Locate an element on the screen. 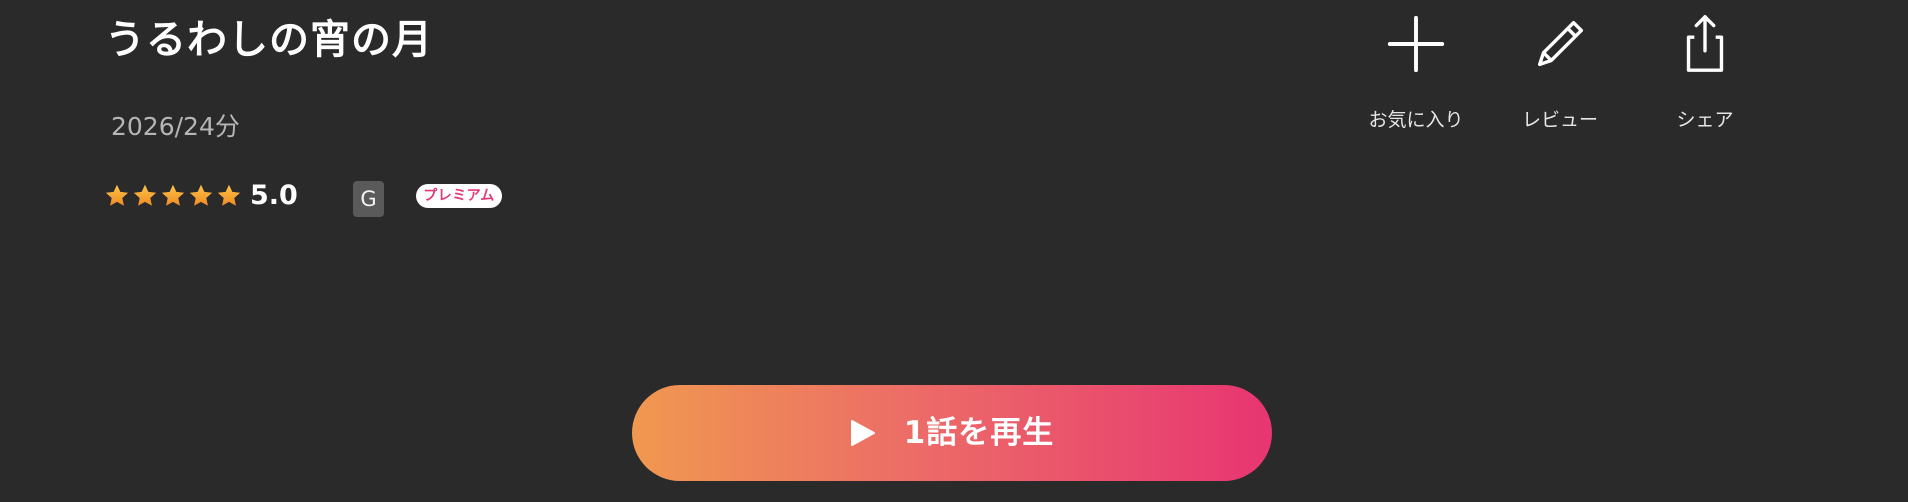  favorite-button: お気に入り is located at coordinates (1416, 72).